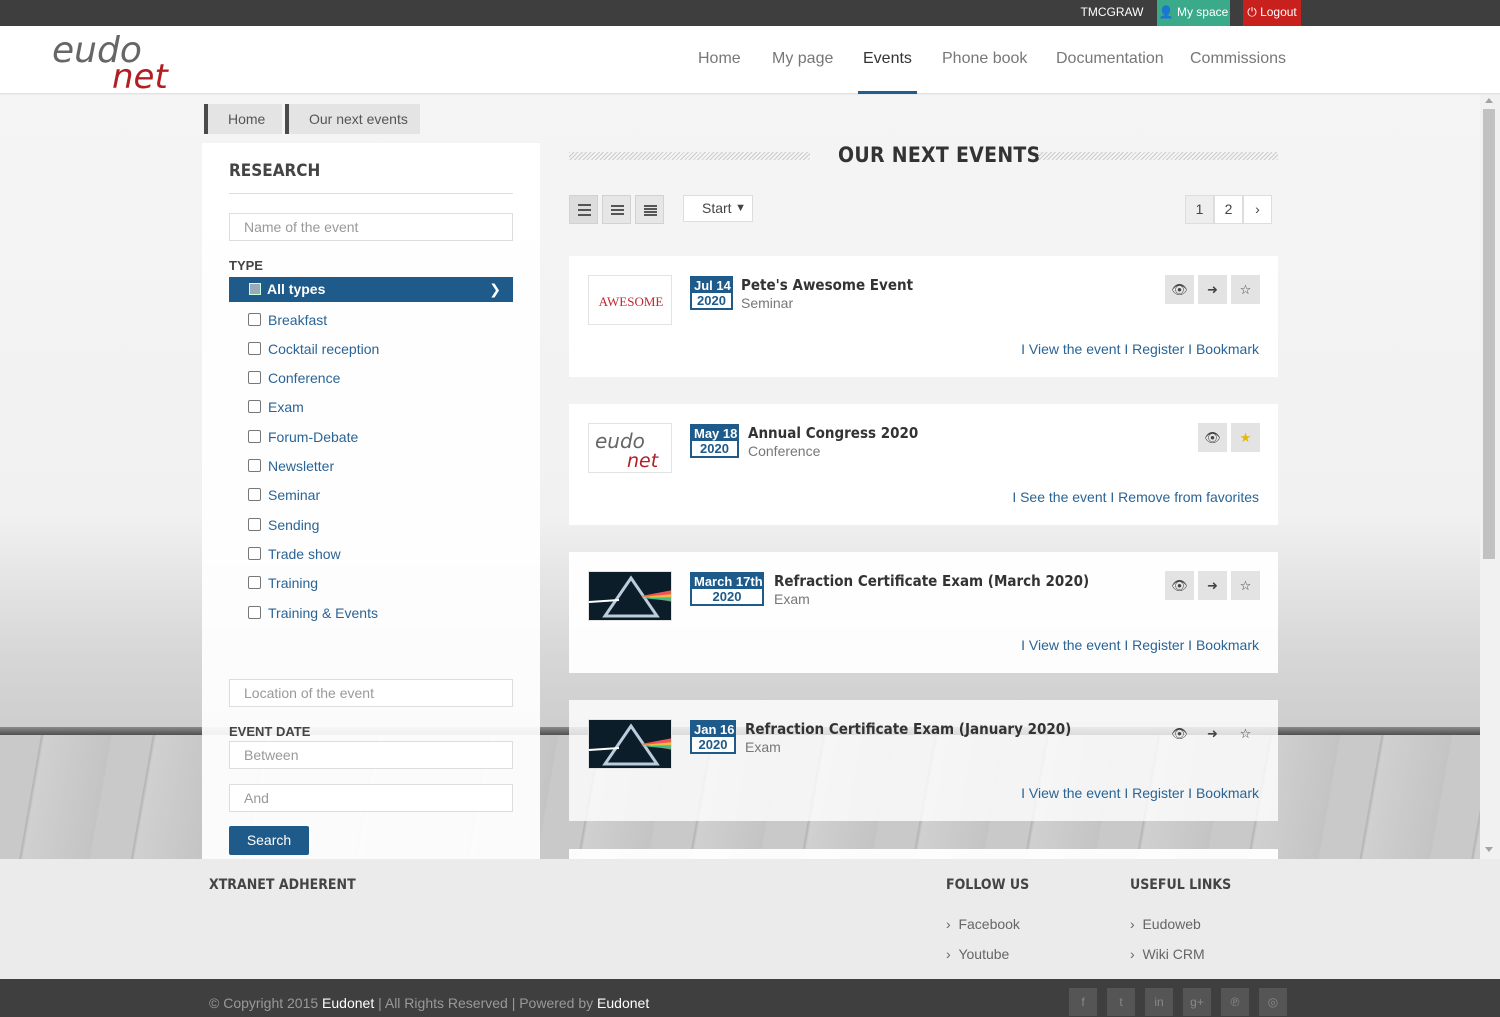 This screenshot has height=1017, width=1500. Describe the element at coordinates (1083, 1002) in the screenshot. I see `facebook-icon: f` at that location.